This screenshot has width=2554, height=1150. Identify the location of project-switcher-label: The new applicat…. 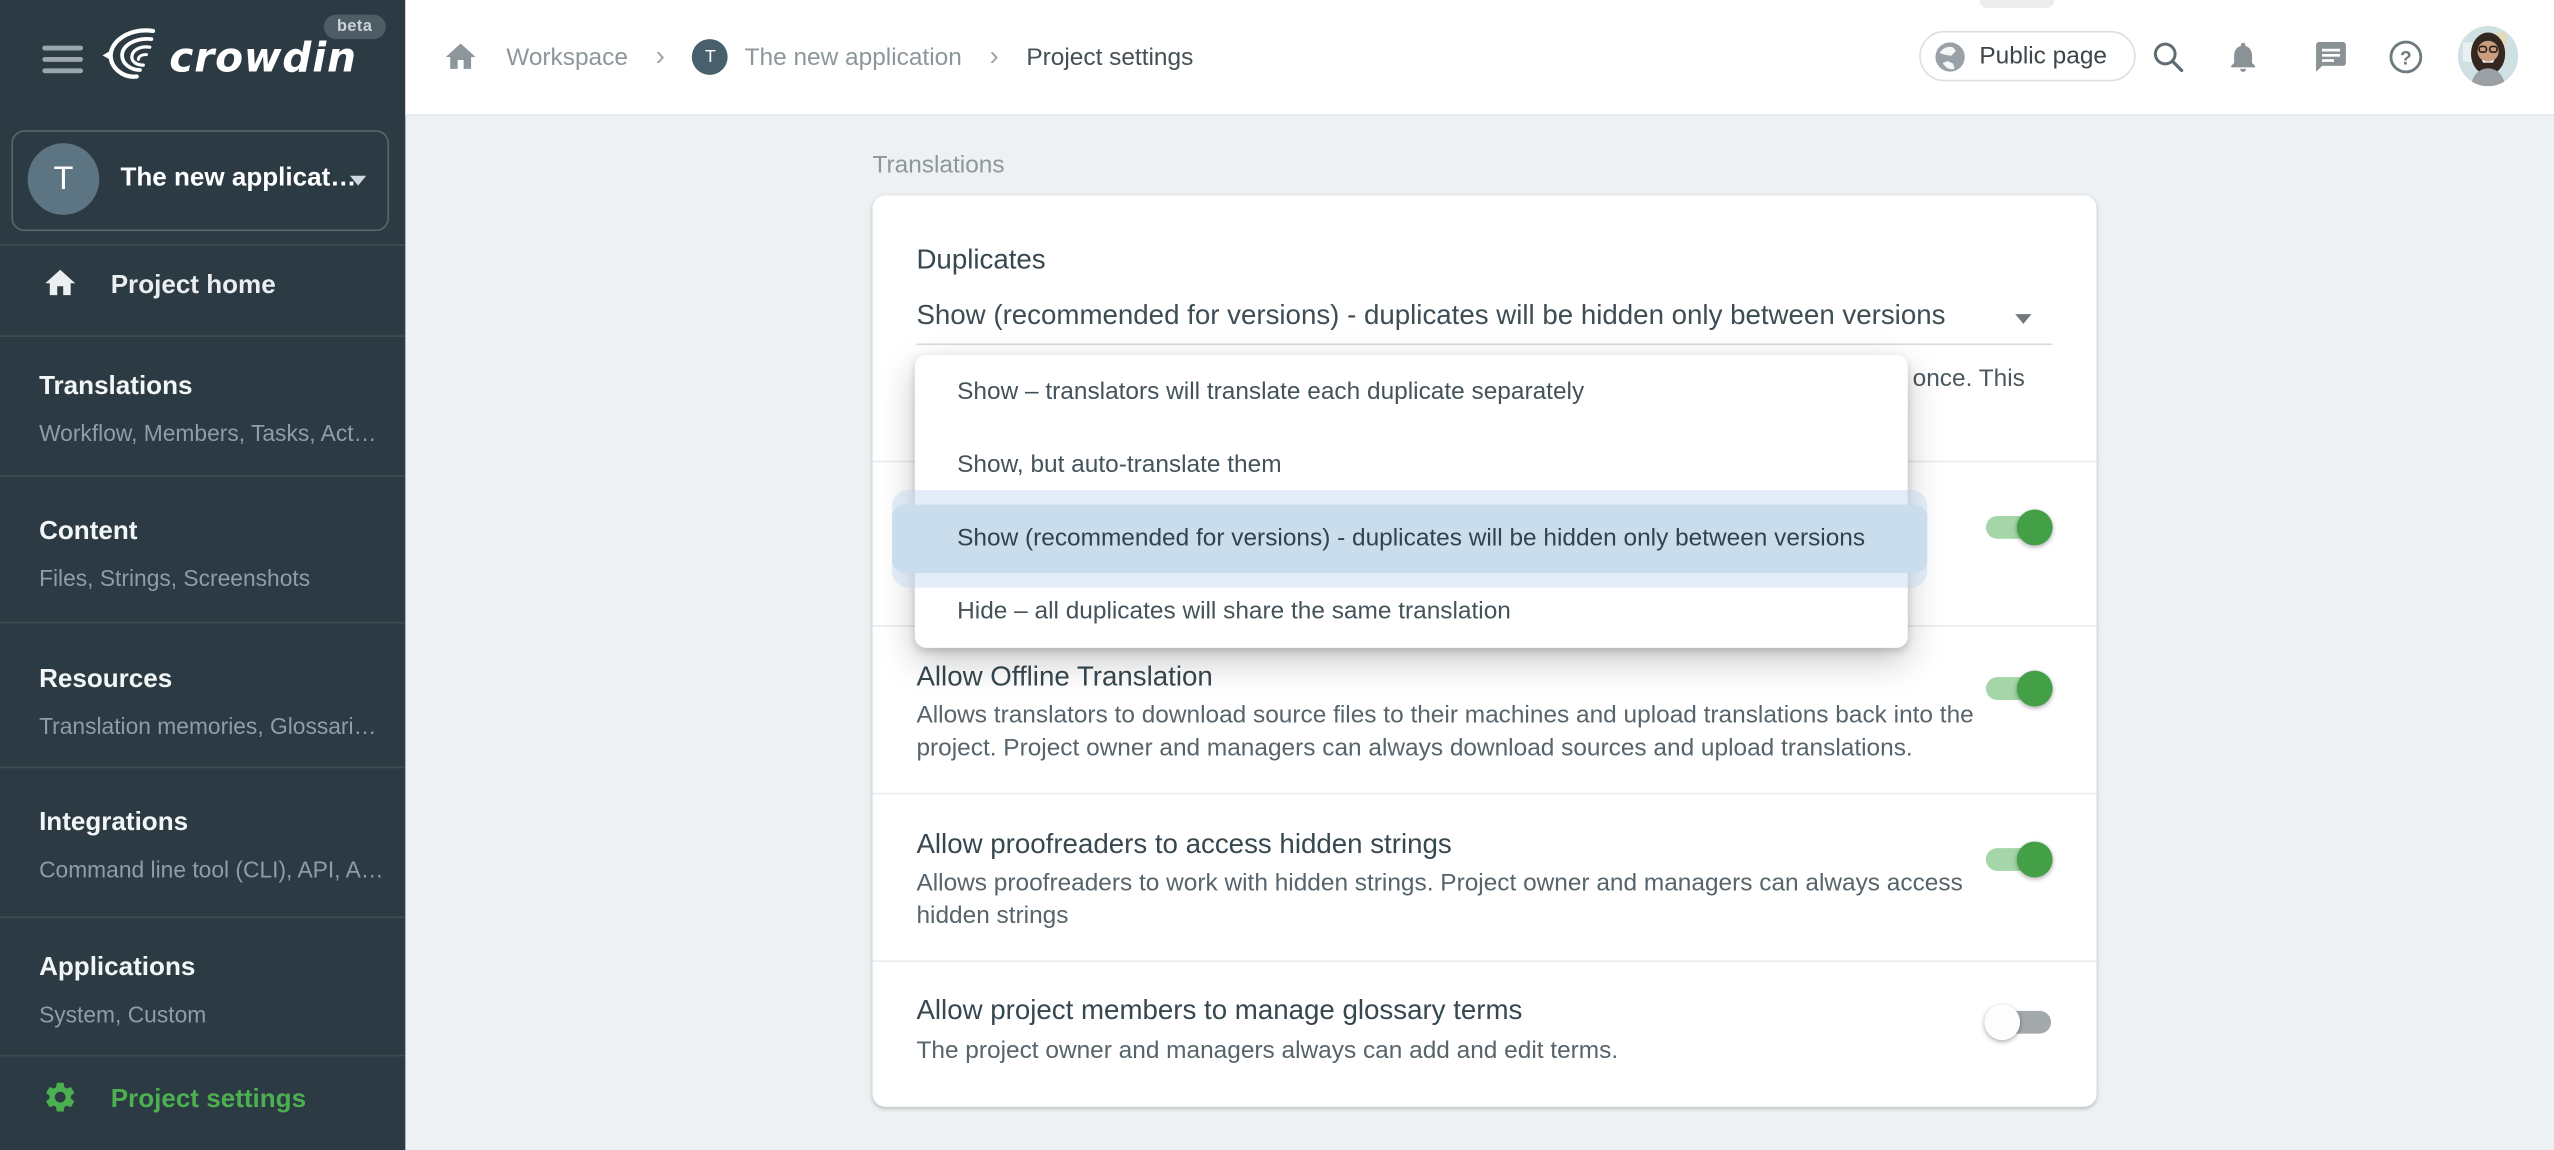
(238, 178).